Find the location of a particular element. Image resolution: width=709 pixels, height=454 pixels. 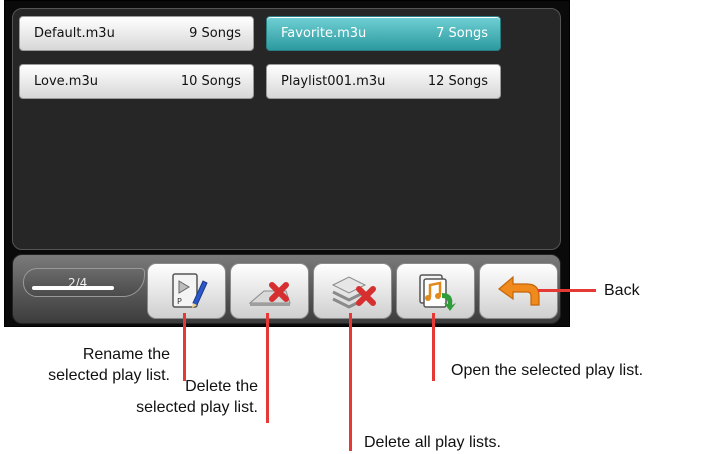

playlist-item-playlist001: Playlist001.m3u 12 Songs is located at coordinates (383, 81).